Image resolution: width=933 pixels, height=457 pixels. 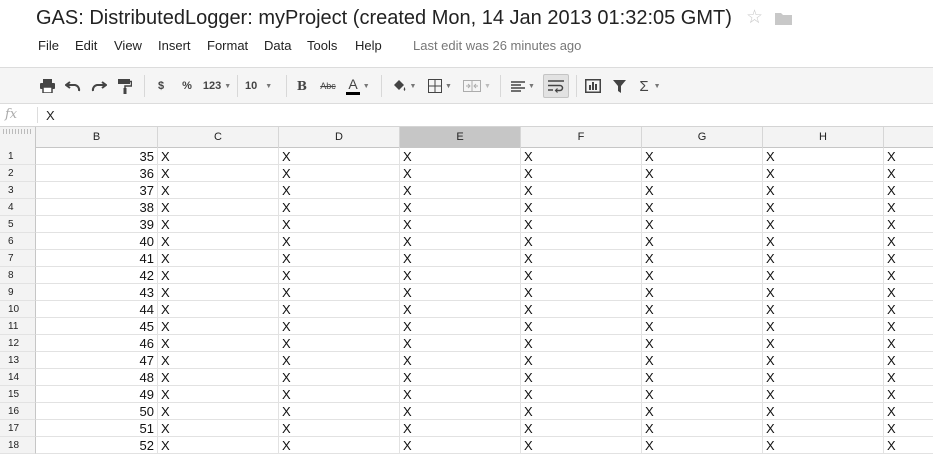 What do you see at coordinates (18, 131) in the screenshot?
I see `freeze-handle` at bounding box center [18, 131].